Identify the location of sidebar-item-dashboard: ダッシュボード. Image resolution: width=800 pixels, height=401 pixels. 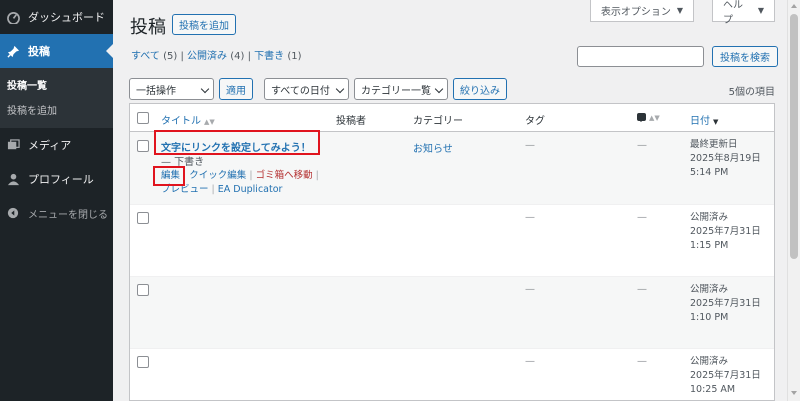
(56, 17).